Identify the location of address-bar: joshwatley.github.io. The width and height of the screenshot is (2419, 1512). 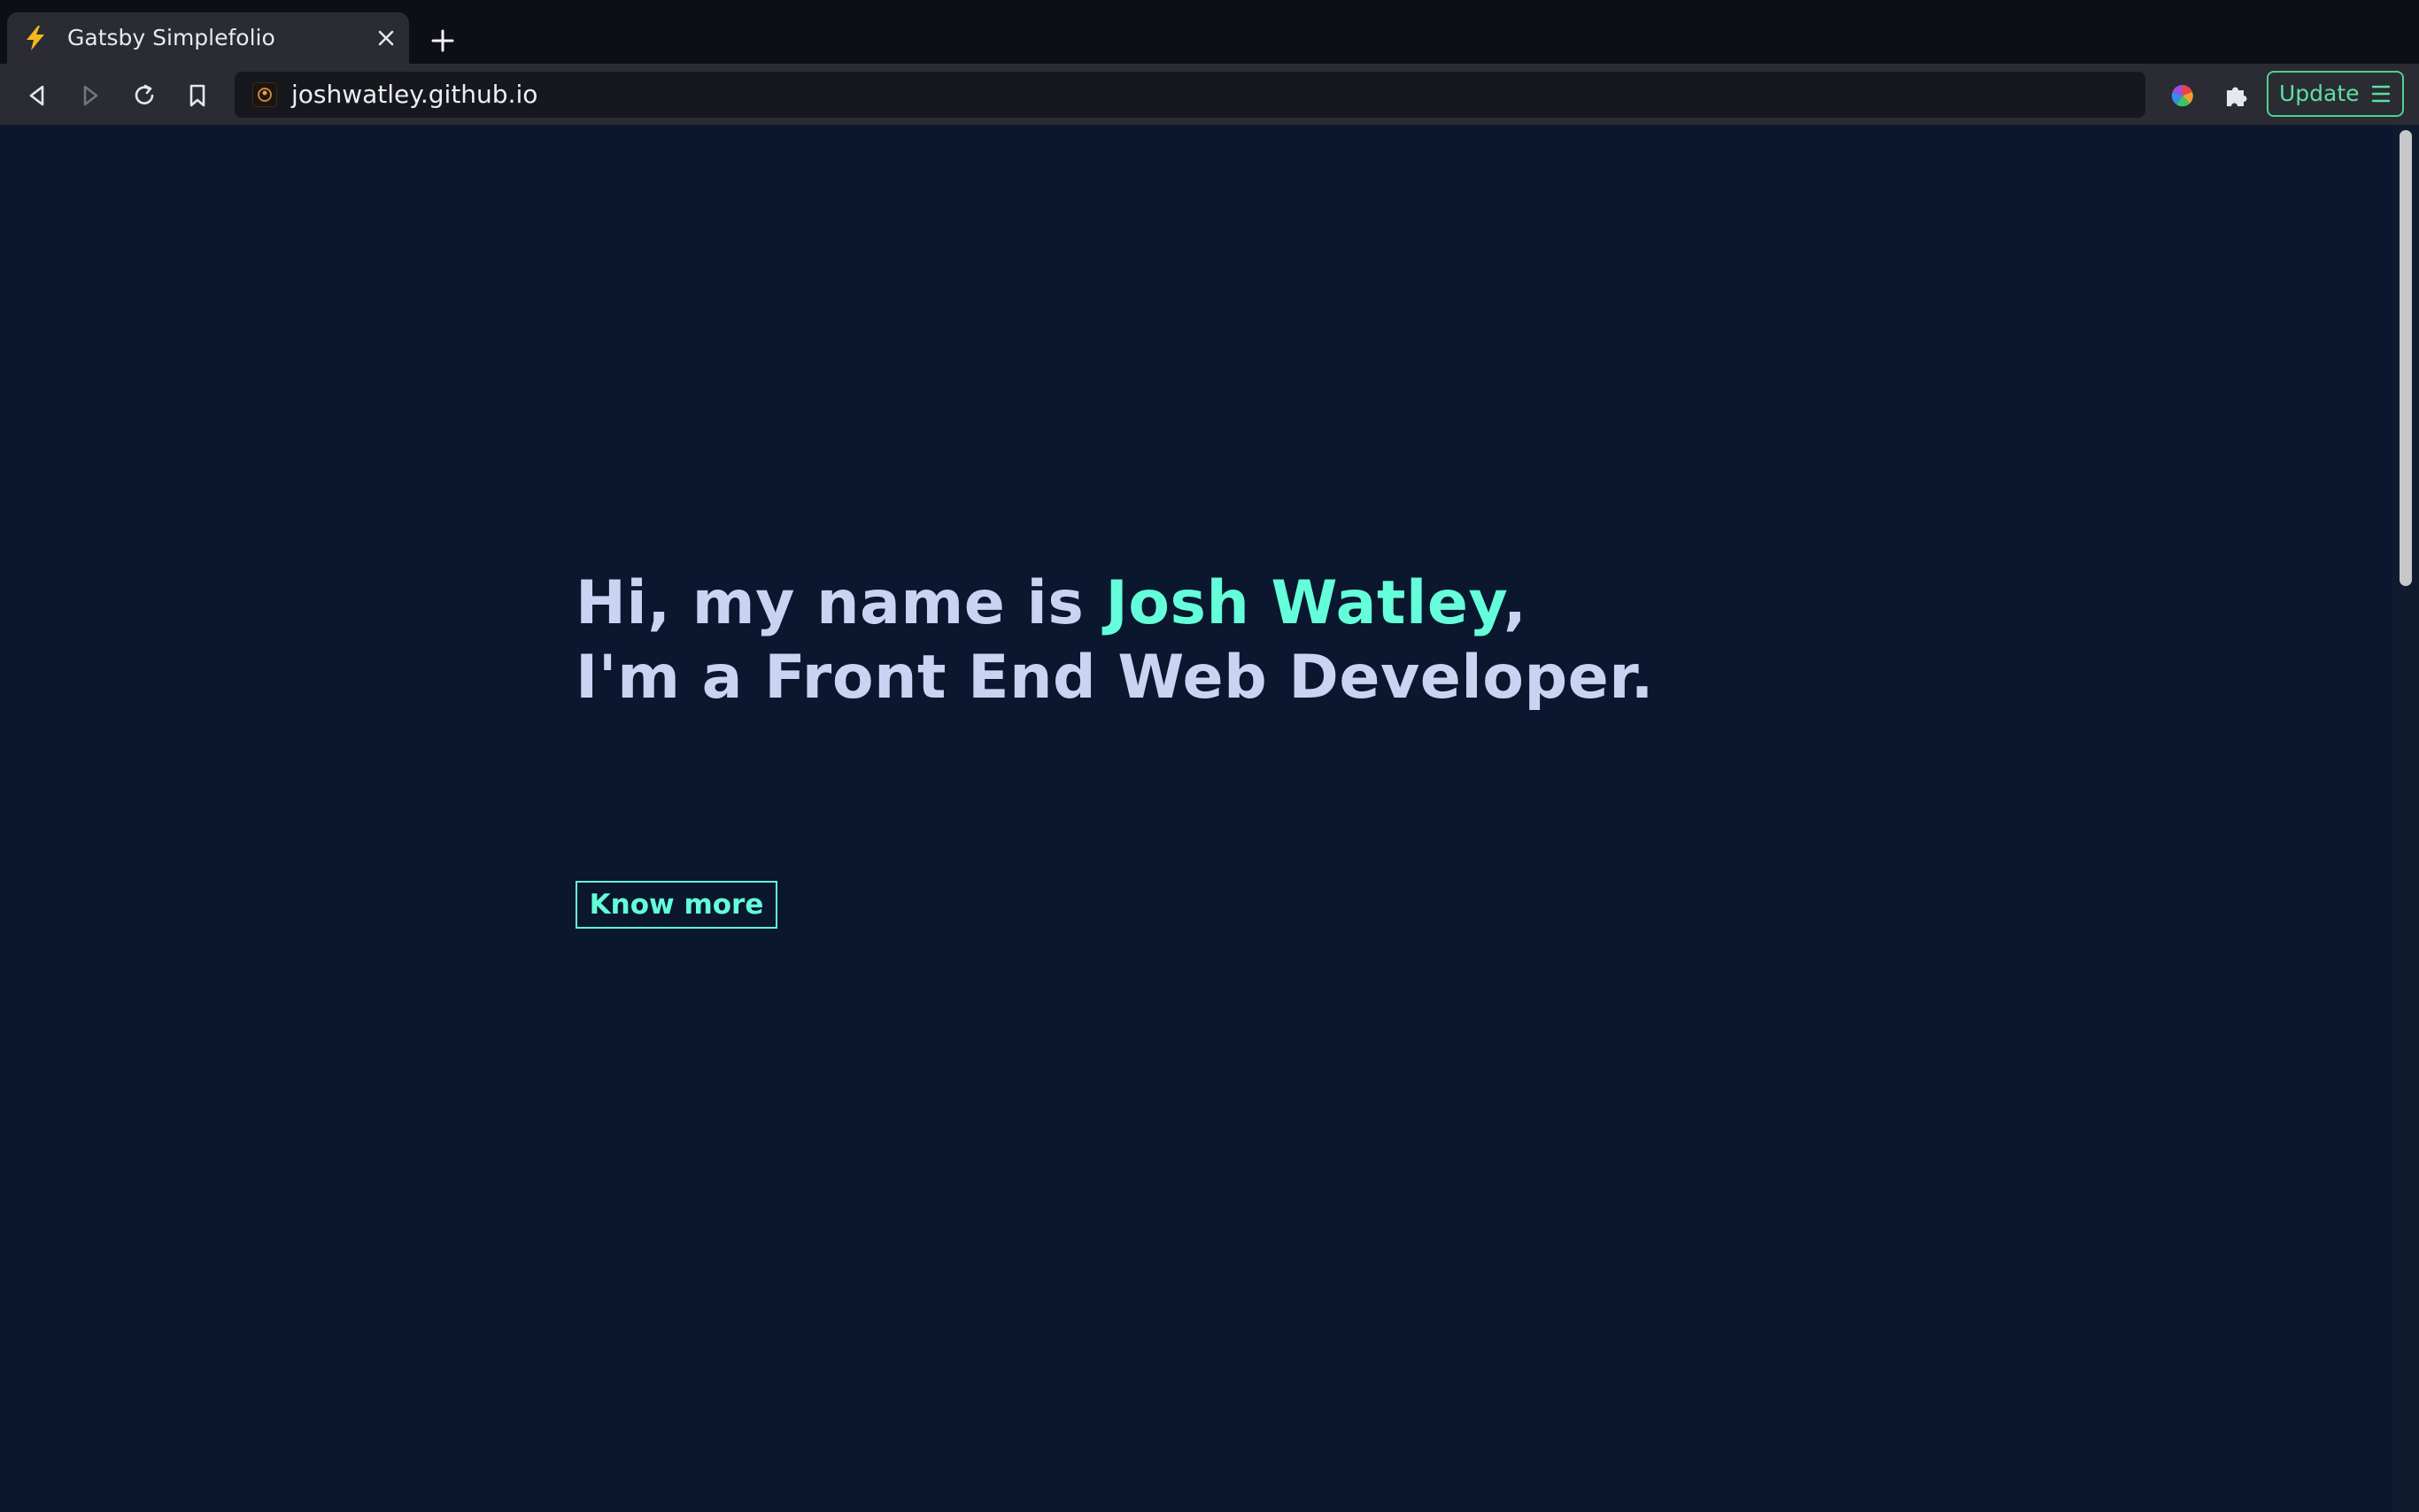
(1190, 95).